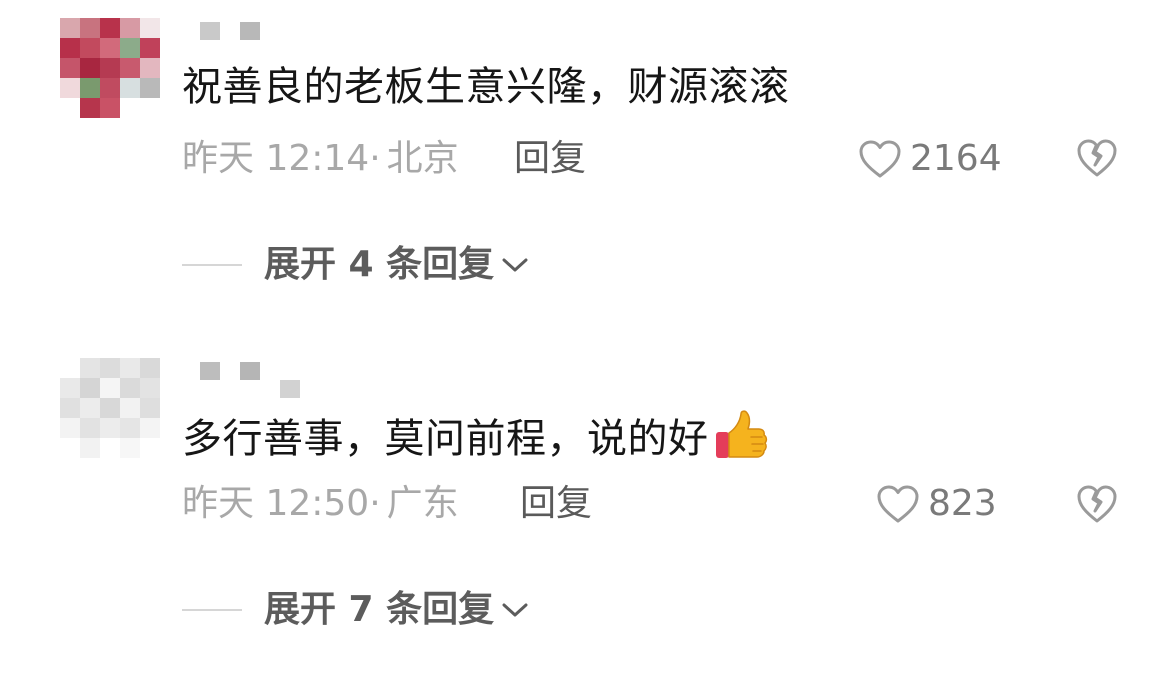  What do you see at coordinates (422, 503) in the screenshot?
I see `comment-location: 广东` at bounding box center [422, 503].